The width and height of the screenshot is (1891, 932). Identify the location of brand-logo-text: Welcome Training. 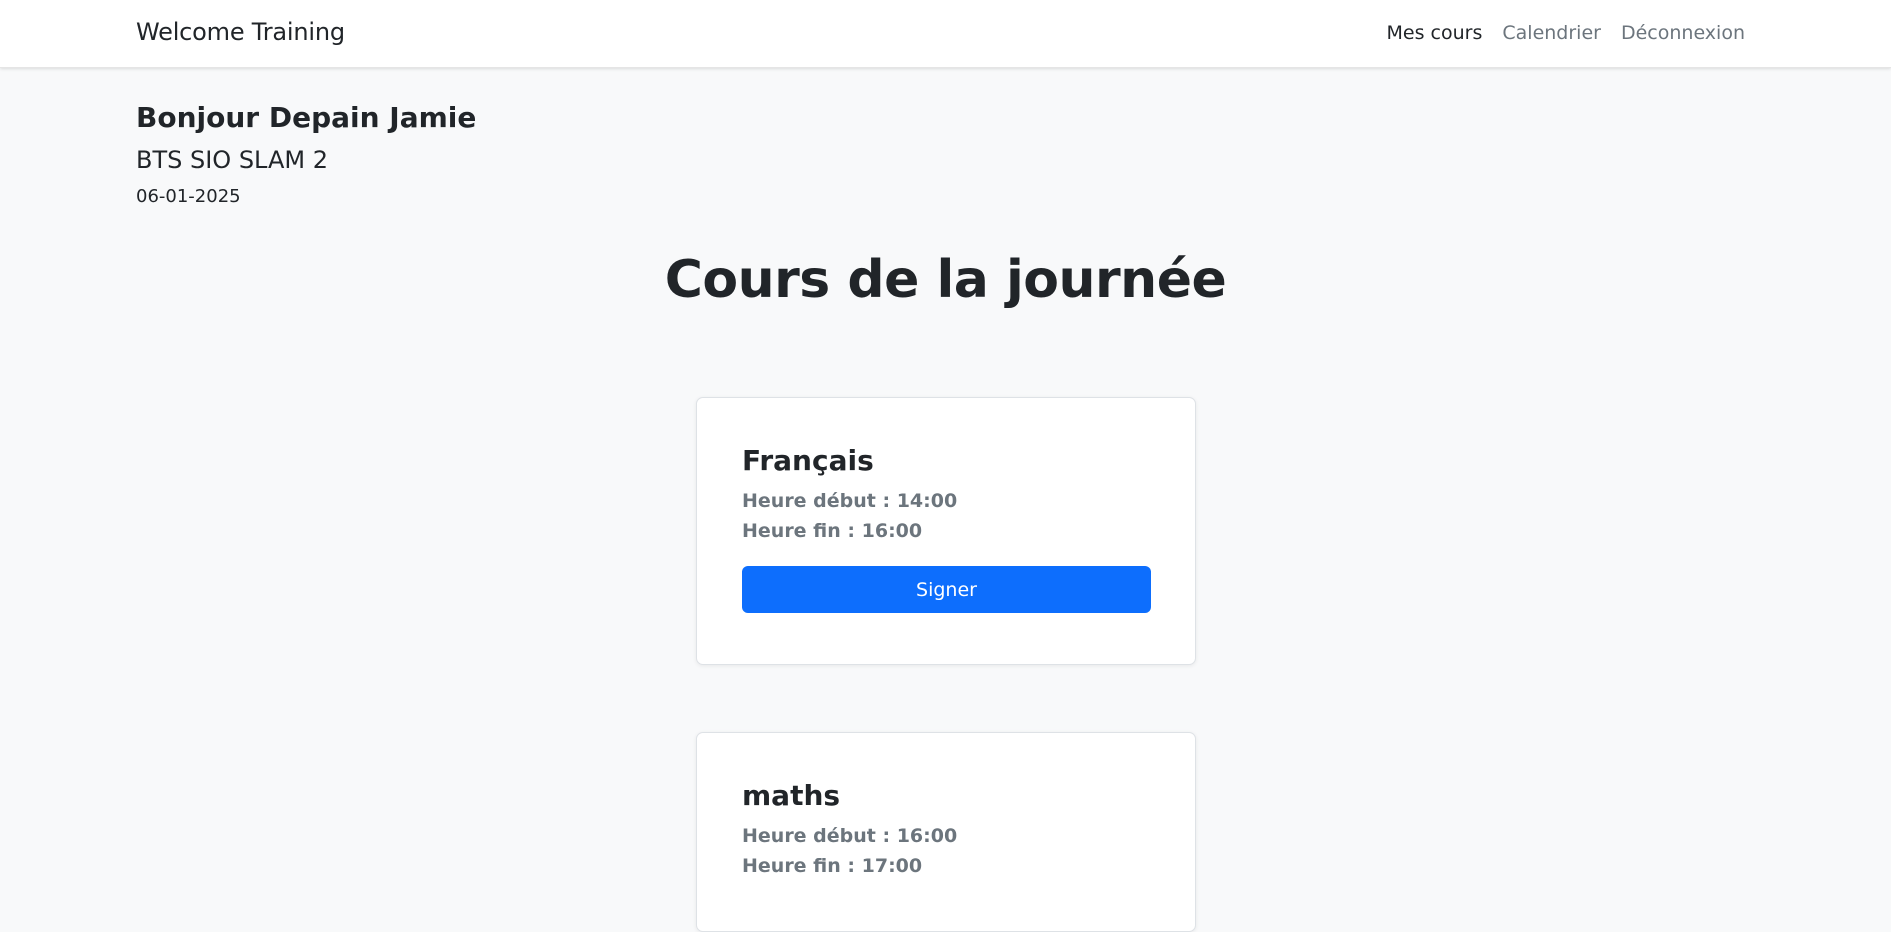
(240, 32).